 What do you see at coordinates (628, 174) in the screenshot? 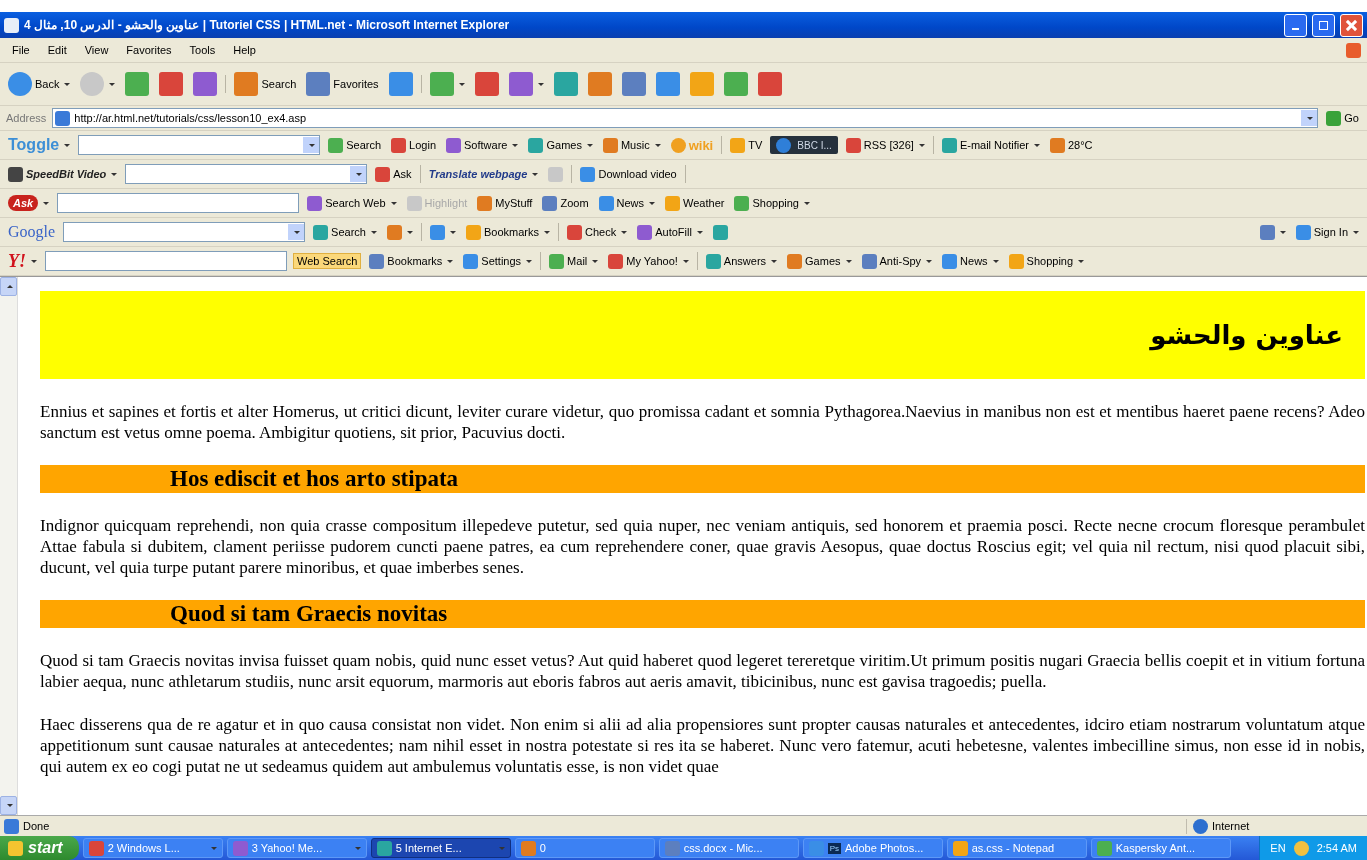
I see `toolbar-button: Download video` at bounding box center [628, 174].